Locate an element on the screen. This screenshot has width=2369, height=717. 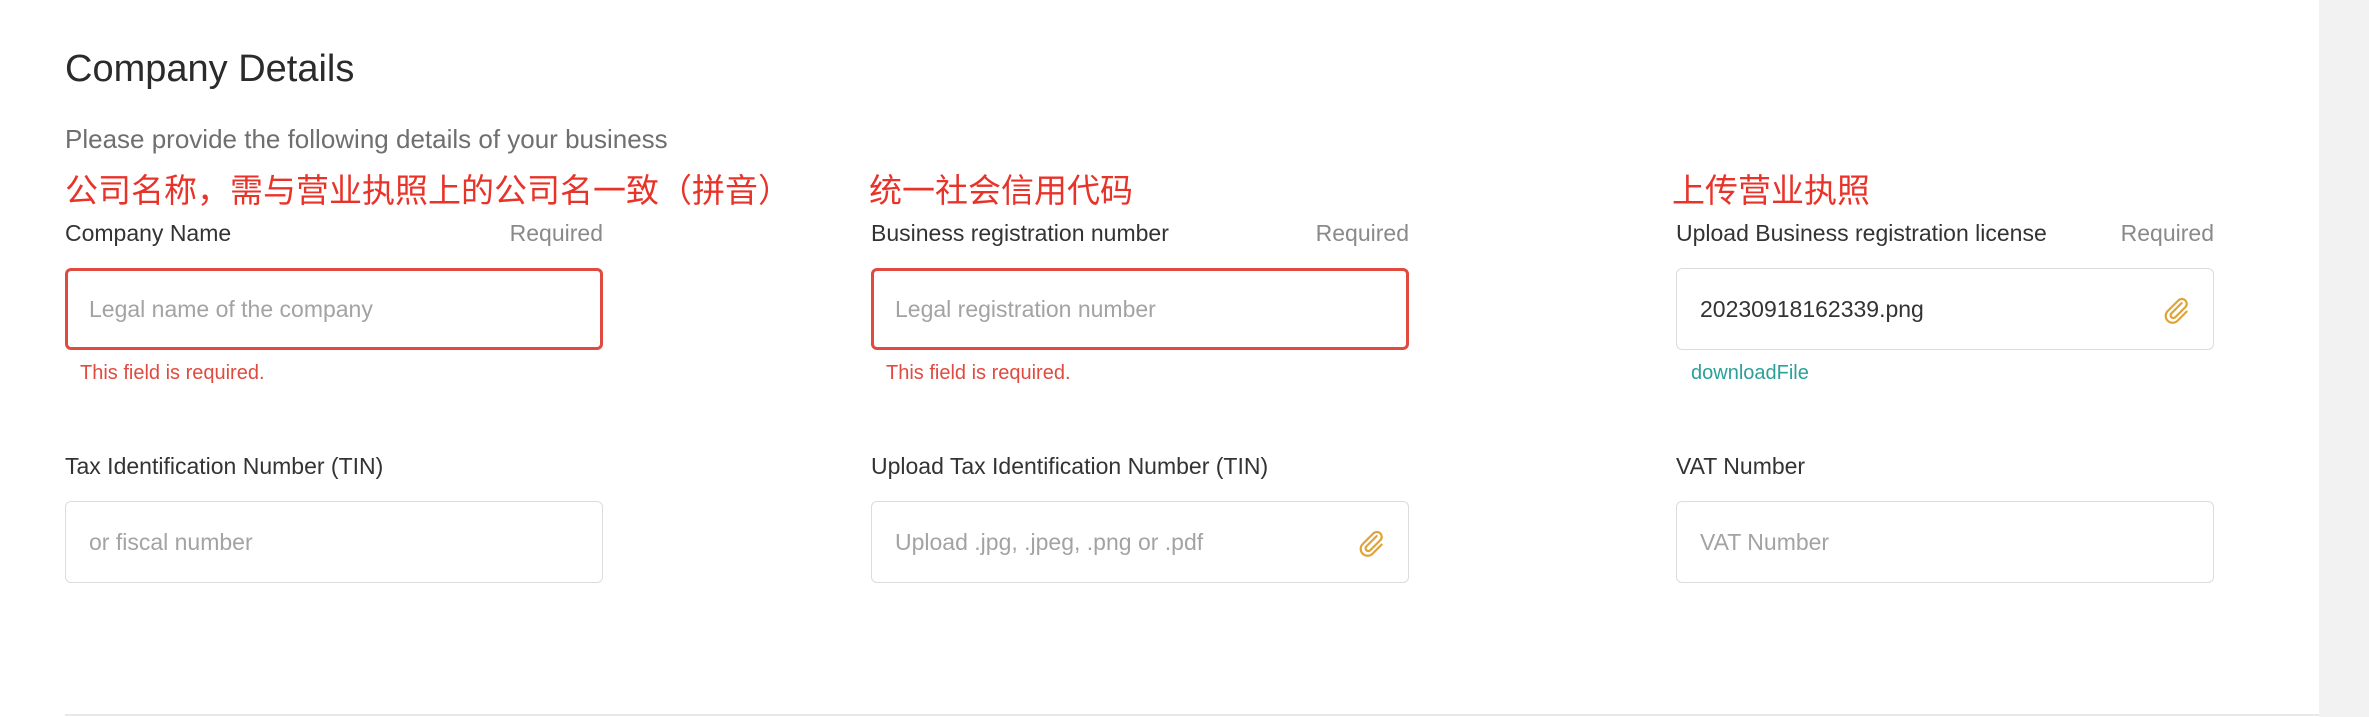
page-title: Company Details is located at coordinates (210, 69).